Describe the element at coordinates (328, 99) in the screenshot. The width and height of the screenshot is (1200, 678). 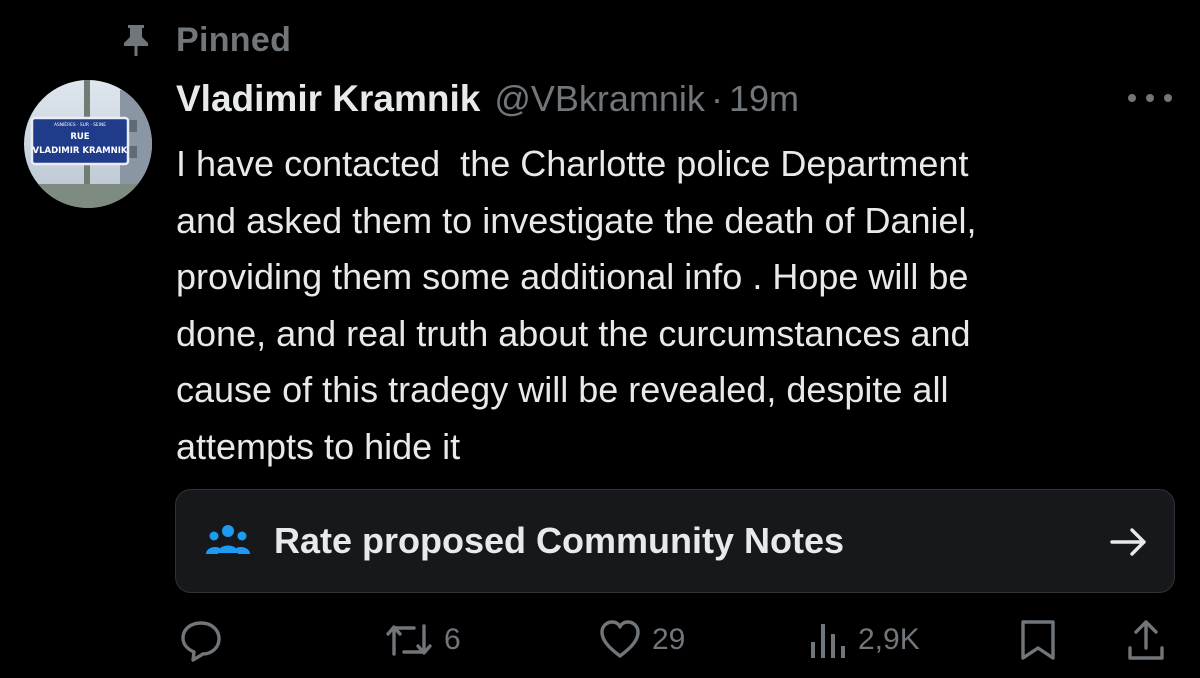
I see `display-name: Vladimir Kramnik` at that location.